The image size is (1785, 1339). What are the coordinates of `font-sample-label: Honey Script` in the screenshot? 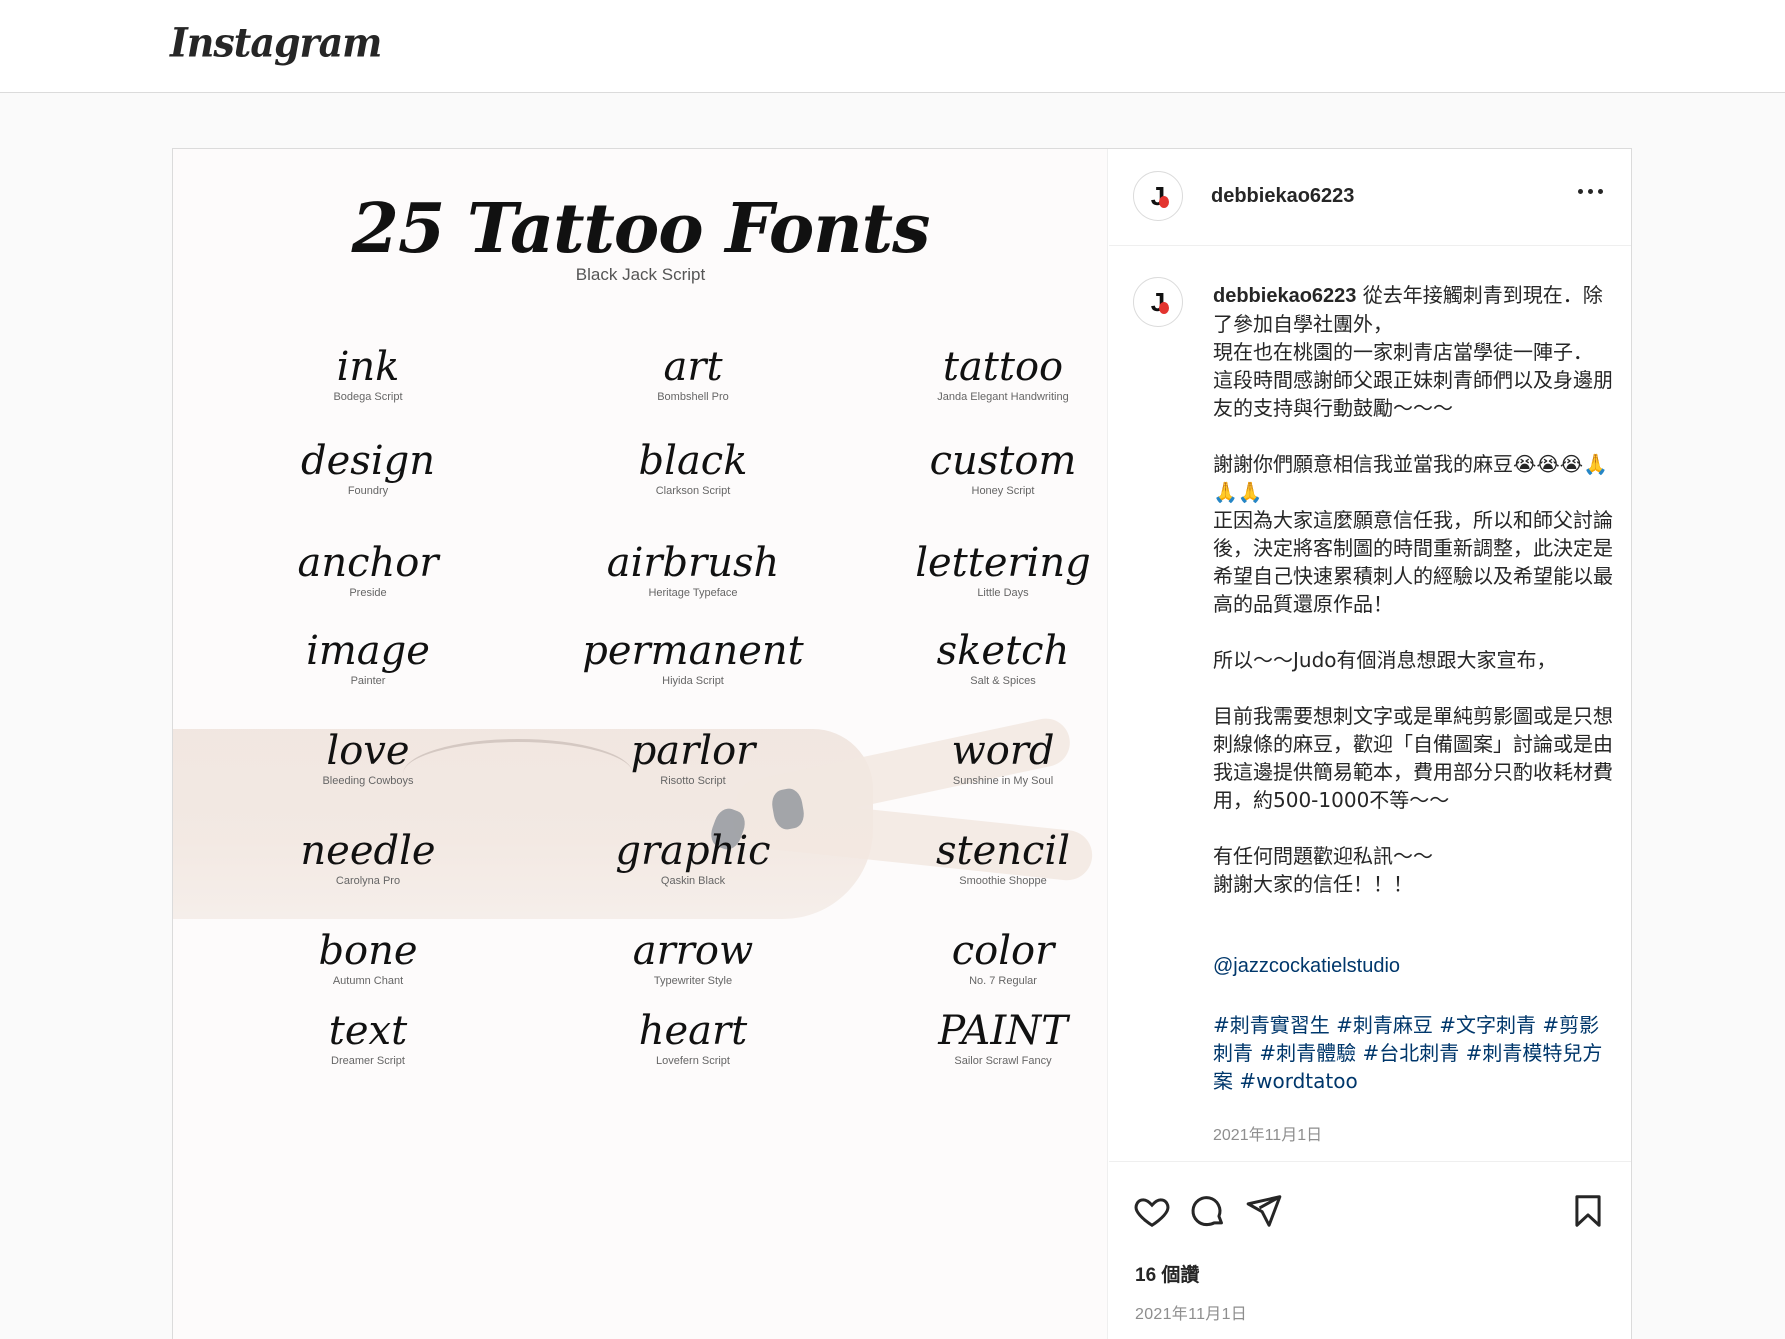 It's located at (1003, 491).